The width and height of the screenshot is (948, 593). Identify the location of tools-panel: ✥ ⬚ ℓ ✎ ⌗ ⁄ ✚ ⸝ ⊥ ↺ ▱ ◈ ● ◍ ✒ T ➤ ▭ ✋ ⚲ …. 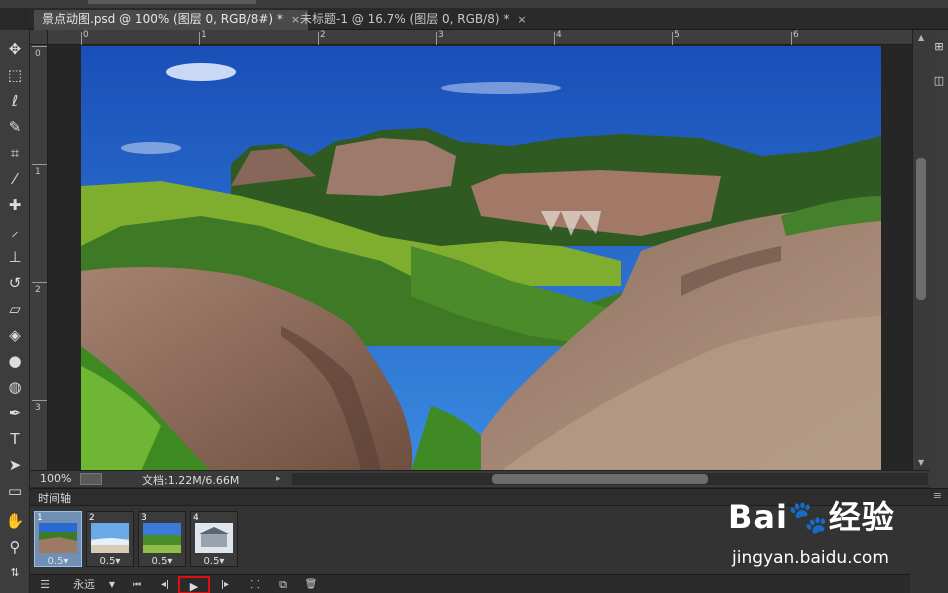
(15, 311).